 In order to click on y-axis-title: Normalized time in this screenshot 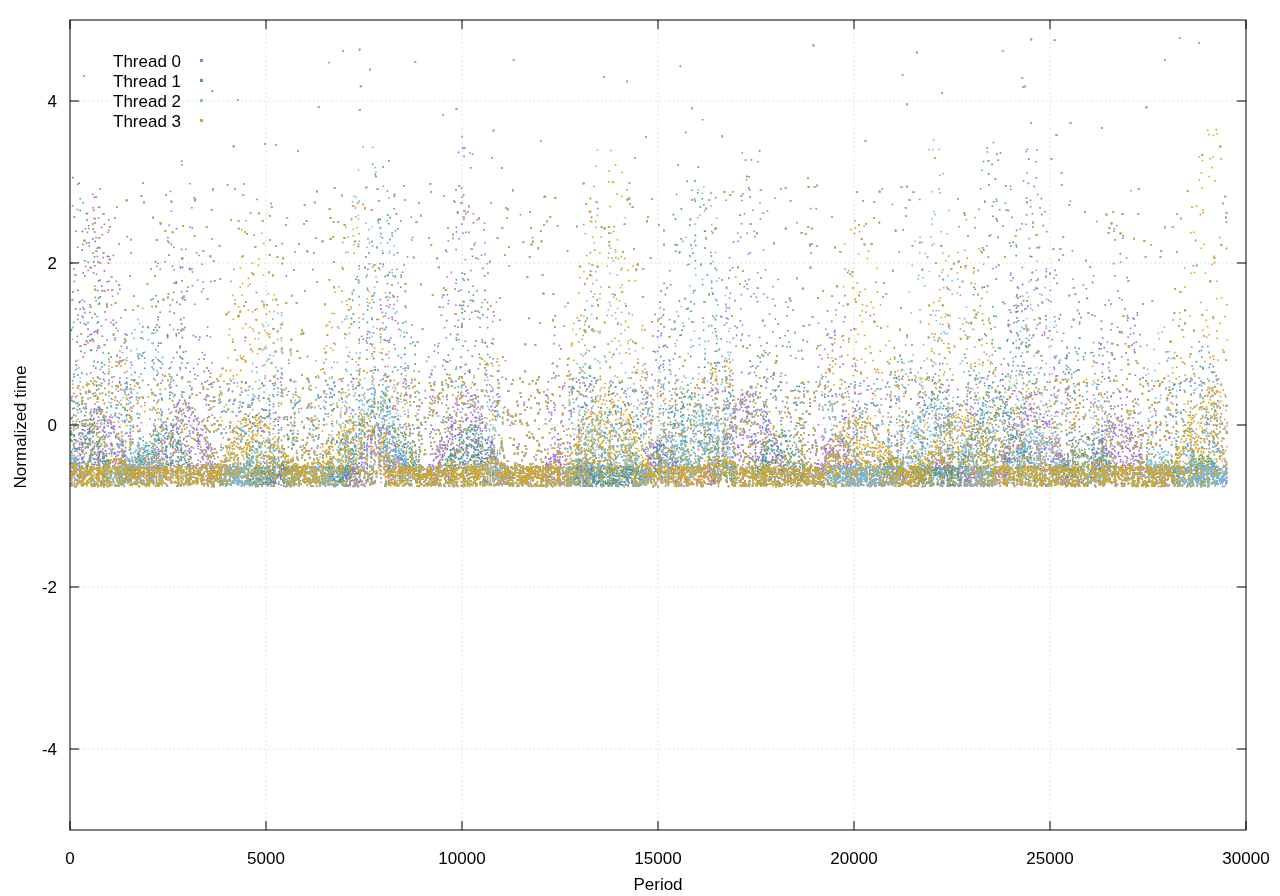, I will do `click(20, 427)`.